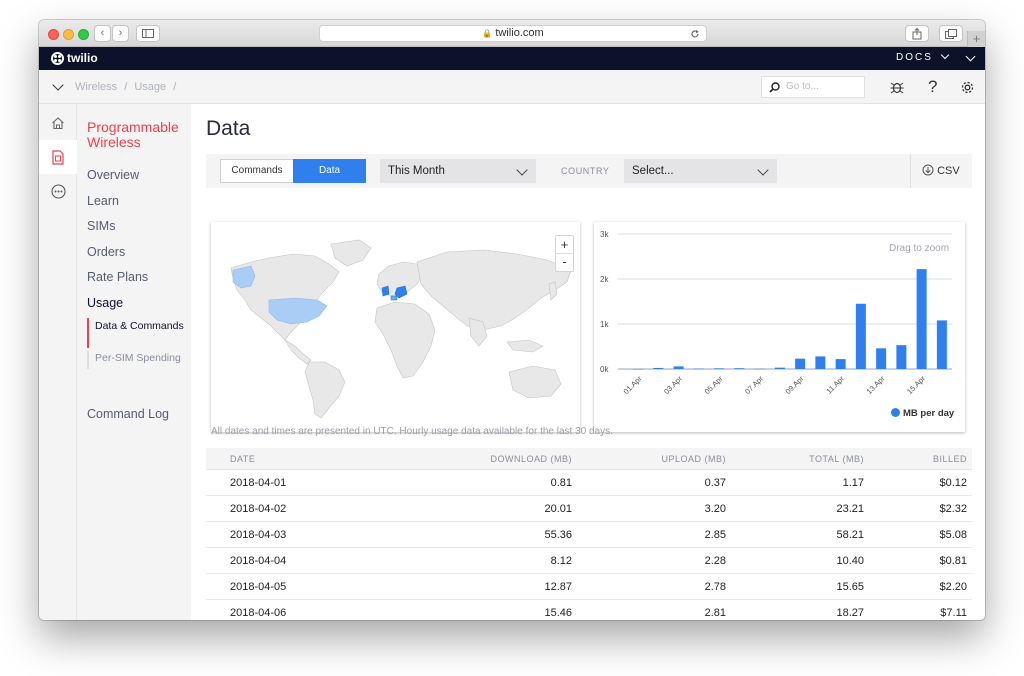 This screenshot has height=676, width=1024. Describe the element at coordinates (676, 459) in the screenshot. I see `column-header-upload: UPLOAD (MB)` at that location.